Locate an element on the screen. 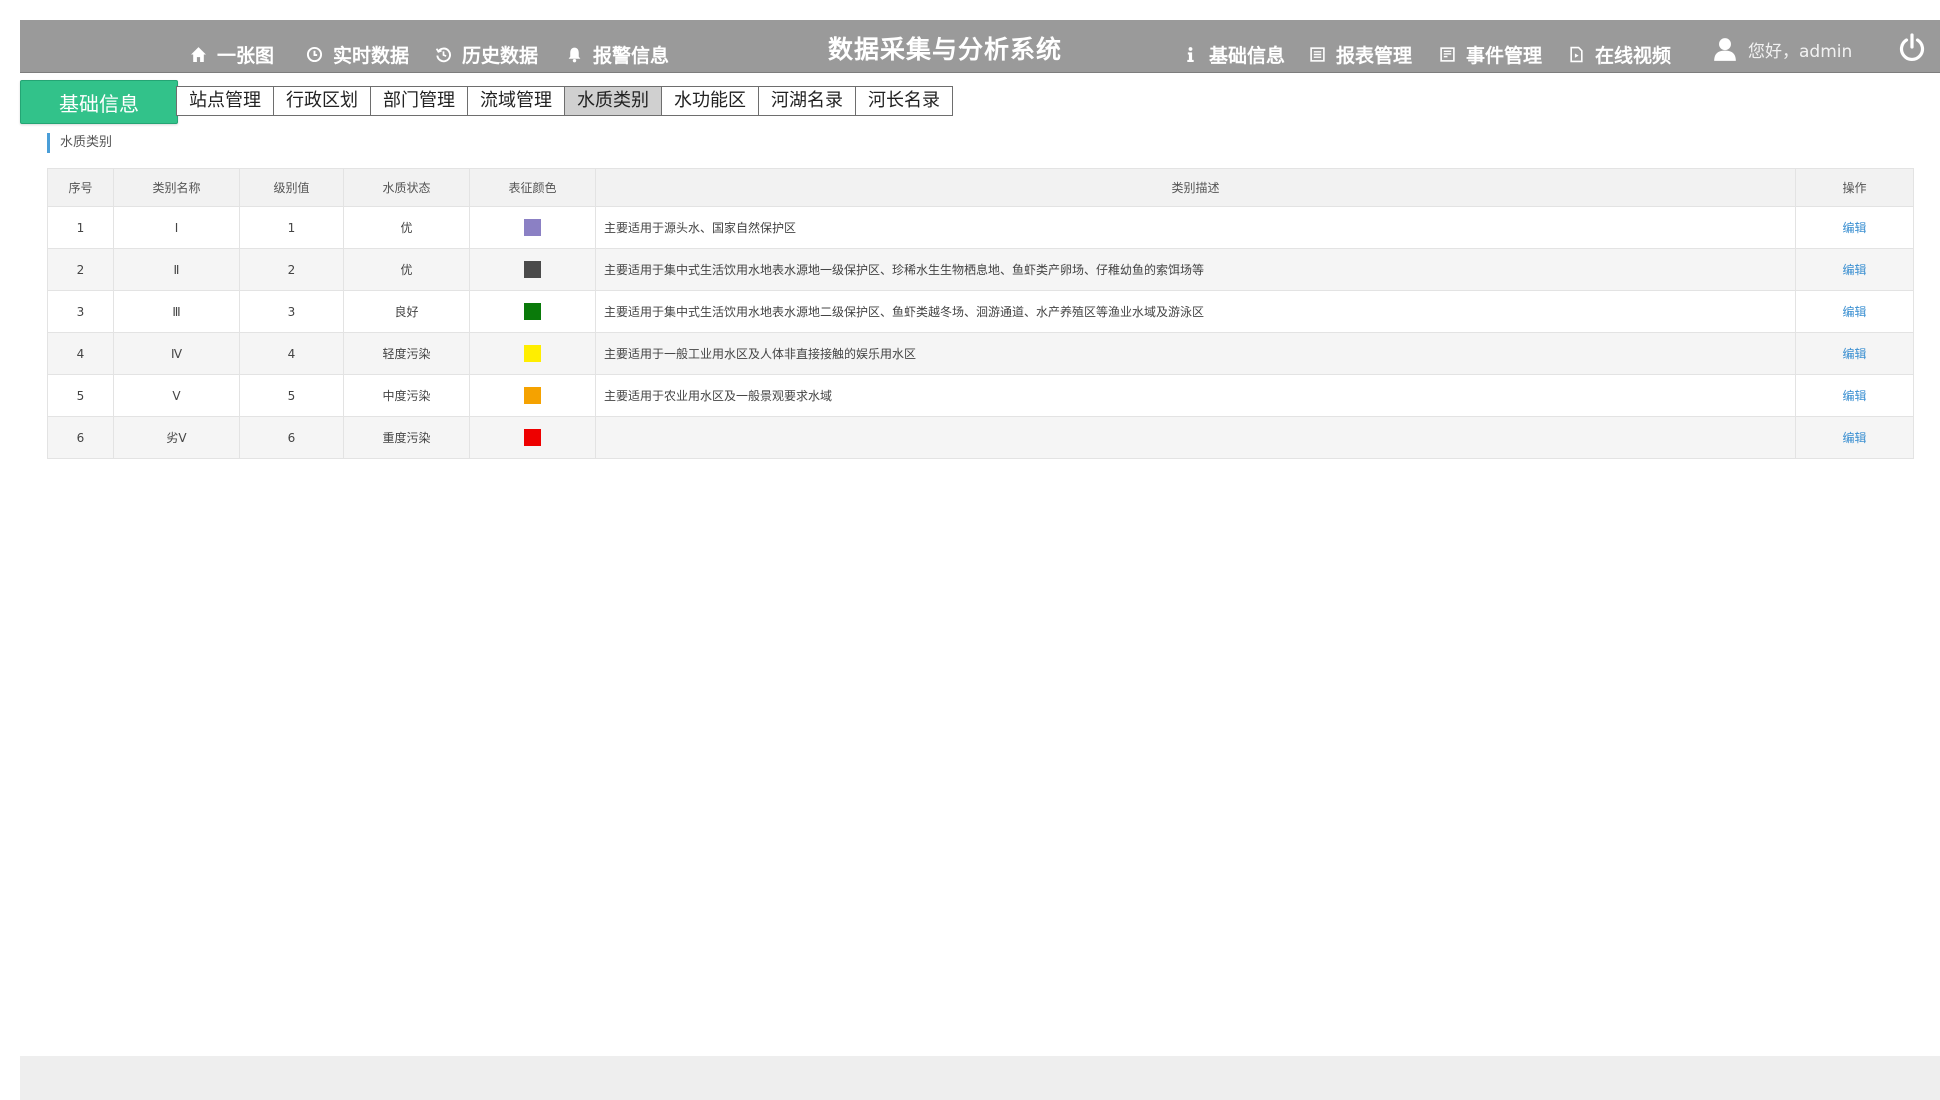 This screenshot has width=1940, height=1100. cell-name: 劣Ⅴ is located at coordinates (176, 437).